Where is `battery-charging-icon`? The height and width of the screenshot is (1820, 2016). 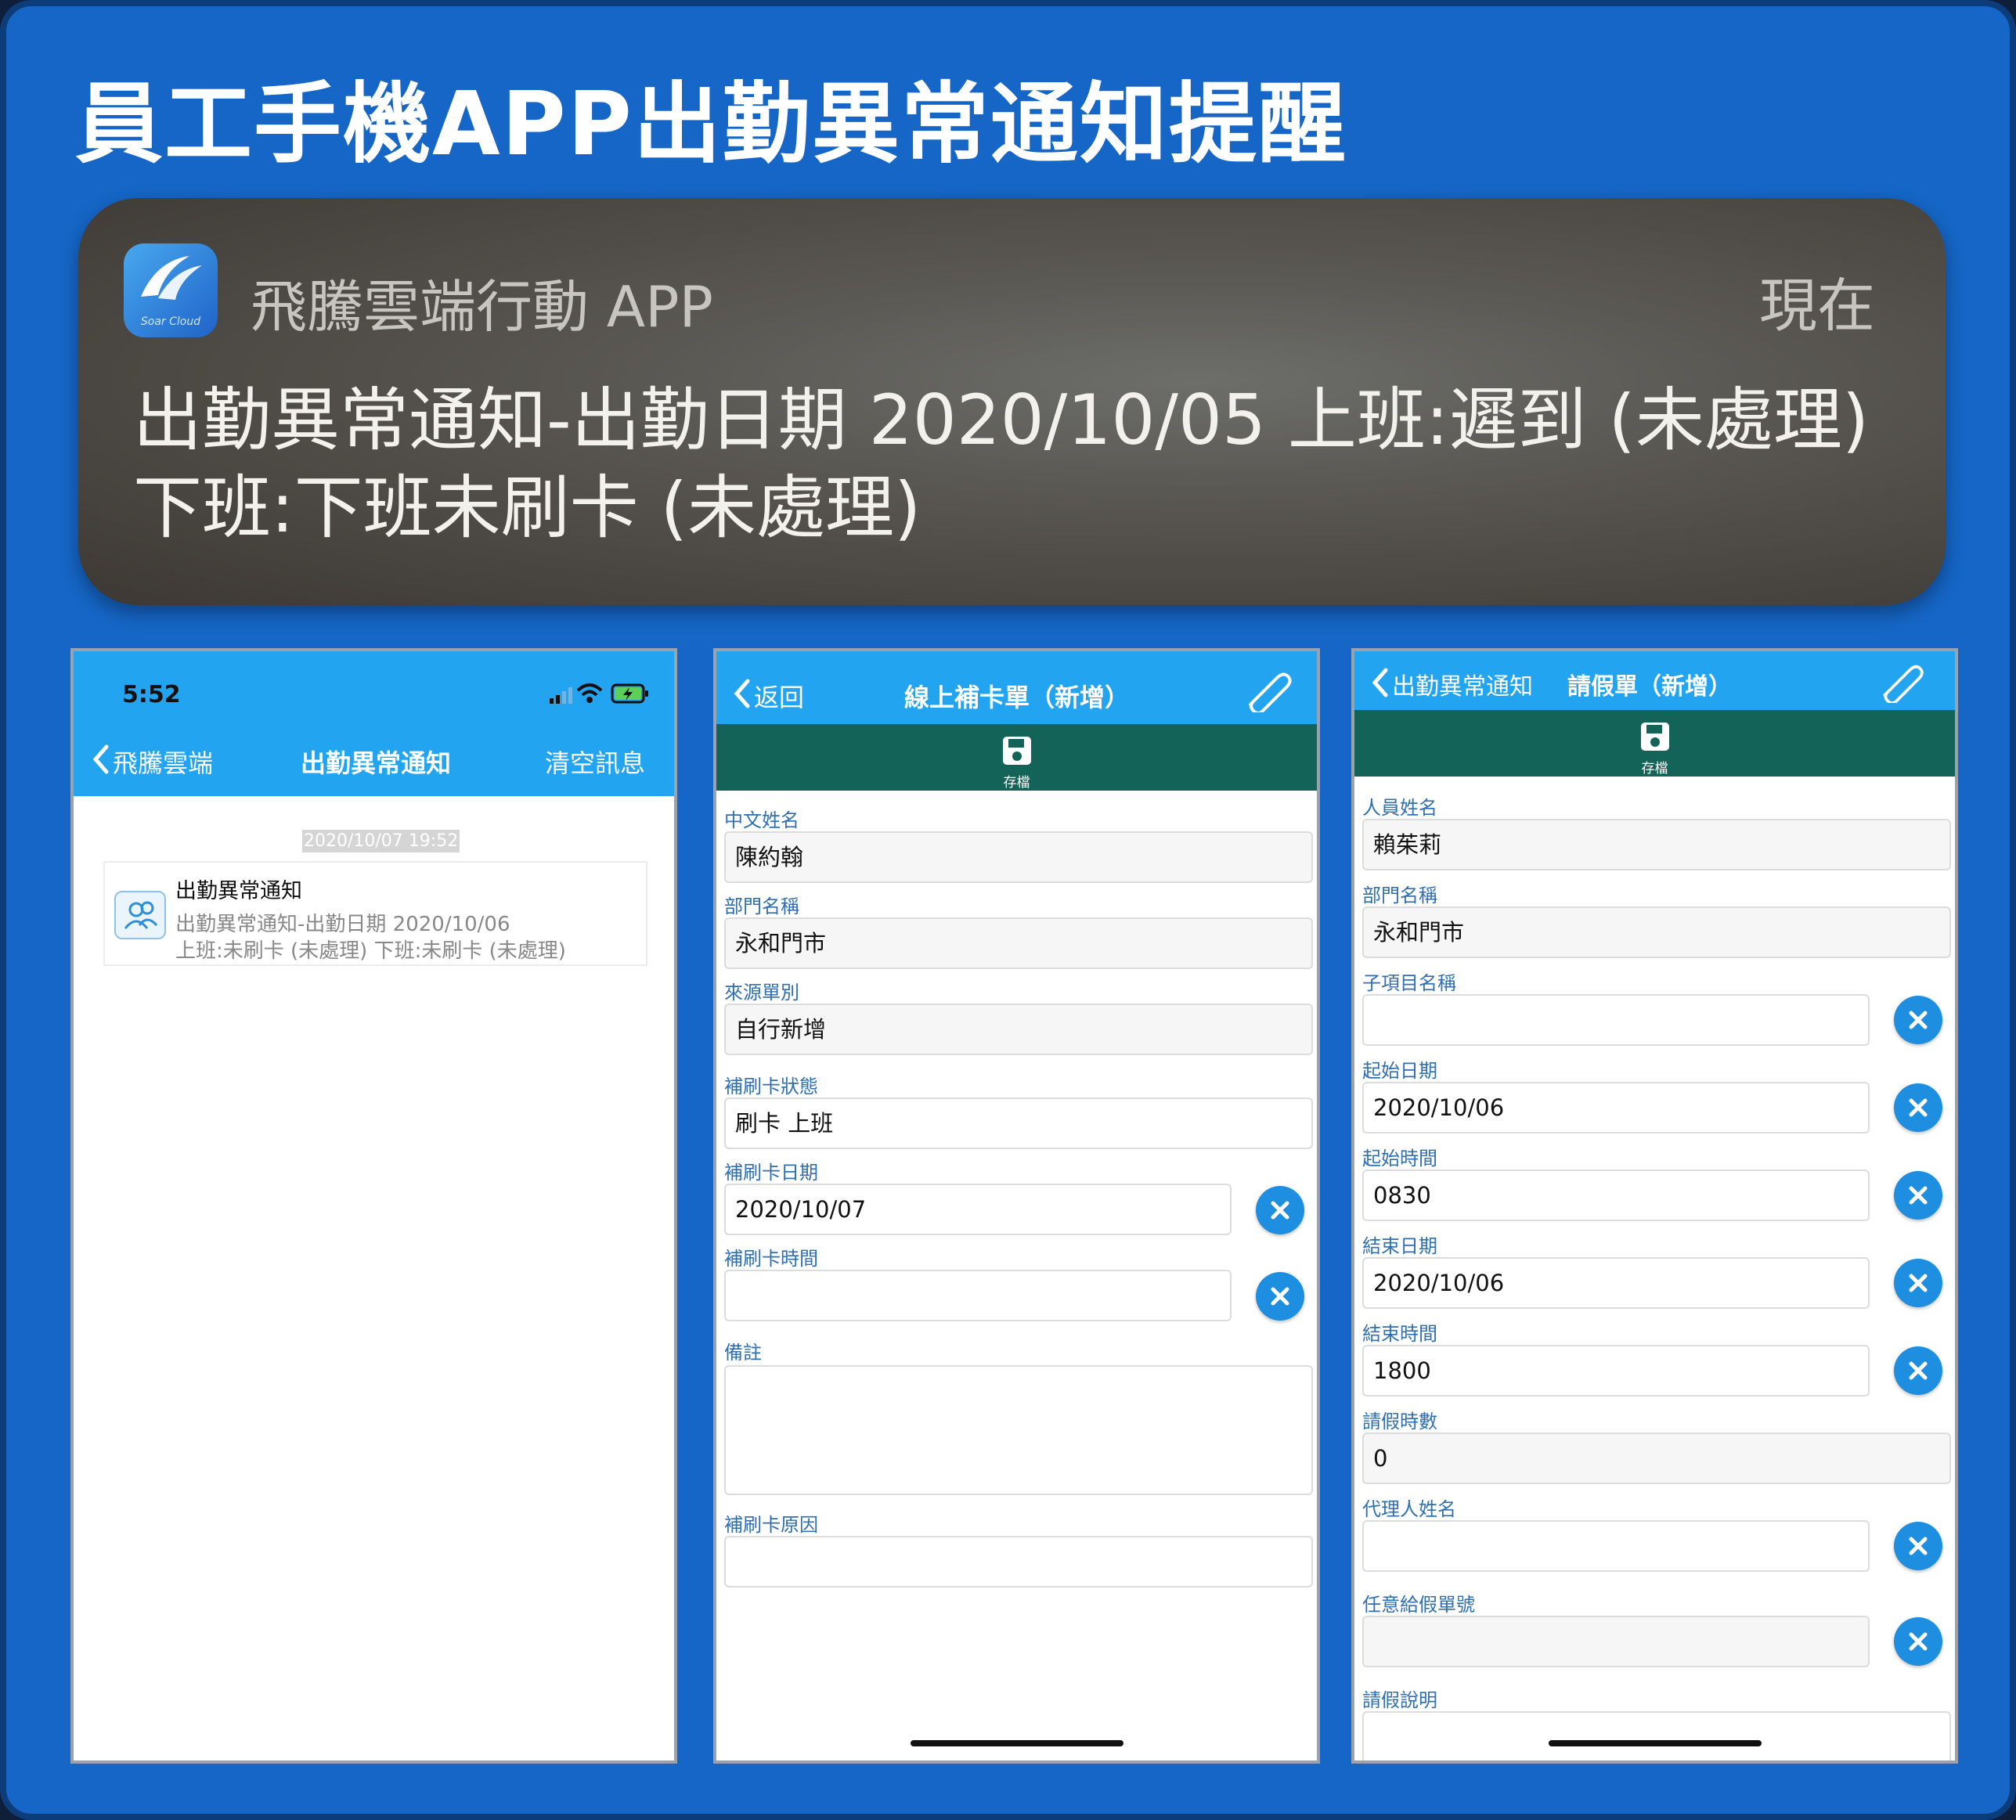 battery-charging-icon is located at coordinates (629, 693).